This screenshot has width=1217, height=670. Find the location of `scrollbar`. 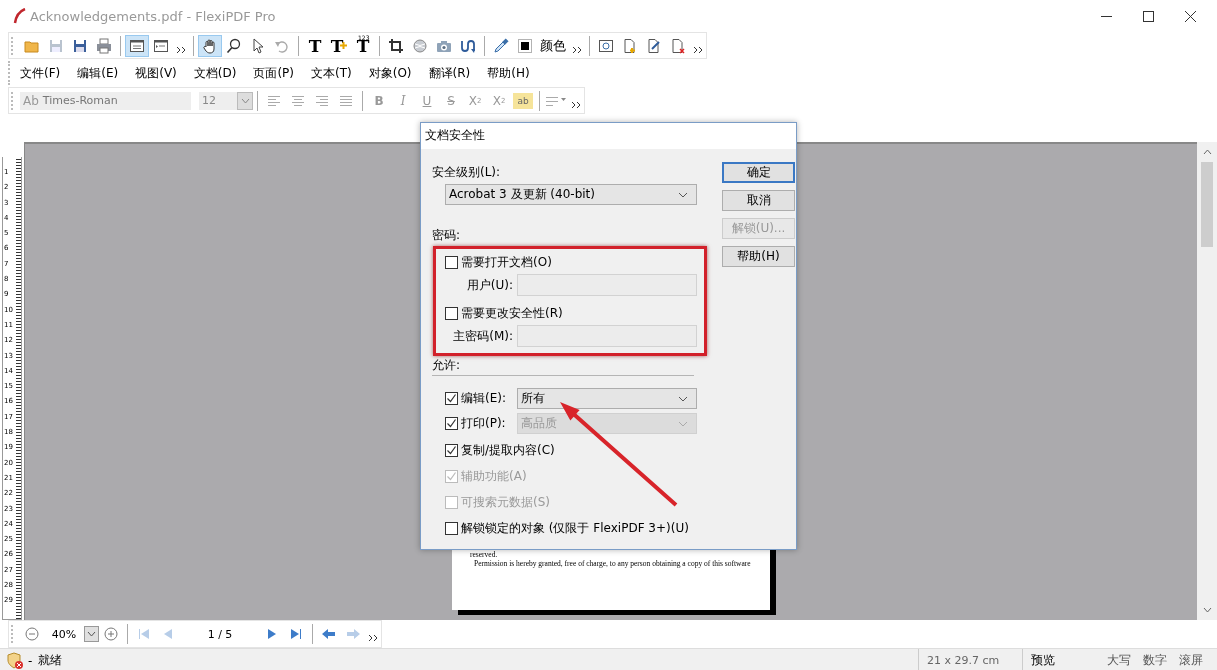

scrollbar is located at coordinates (1207, 381).